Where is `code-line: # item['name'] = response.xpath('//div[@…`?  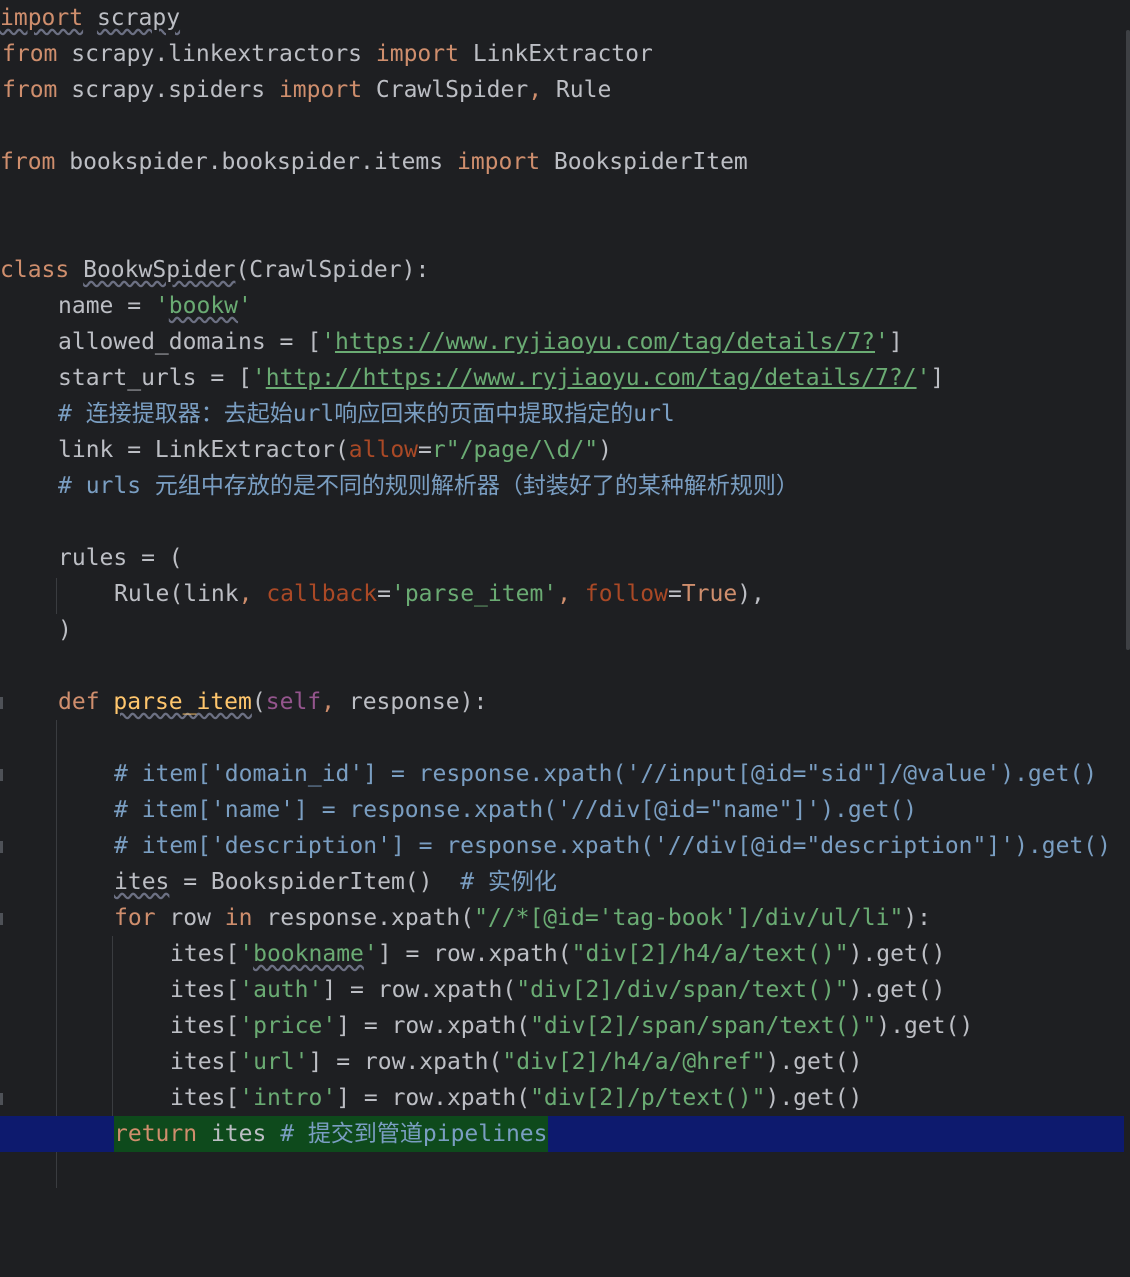 code-line: # item['name'] = response.xpath('//div[@… is located at coordinates (562, 810).